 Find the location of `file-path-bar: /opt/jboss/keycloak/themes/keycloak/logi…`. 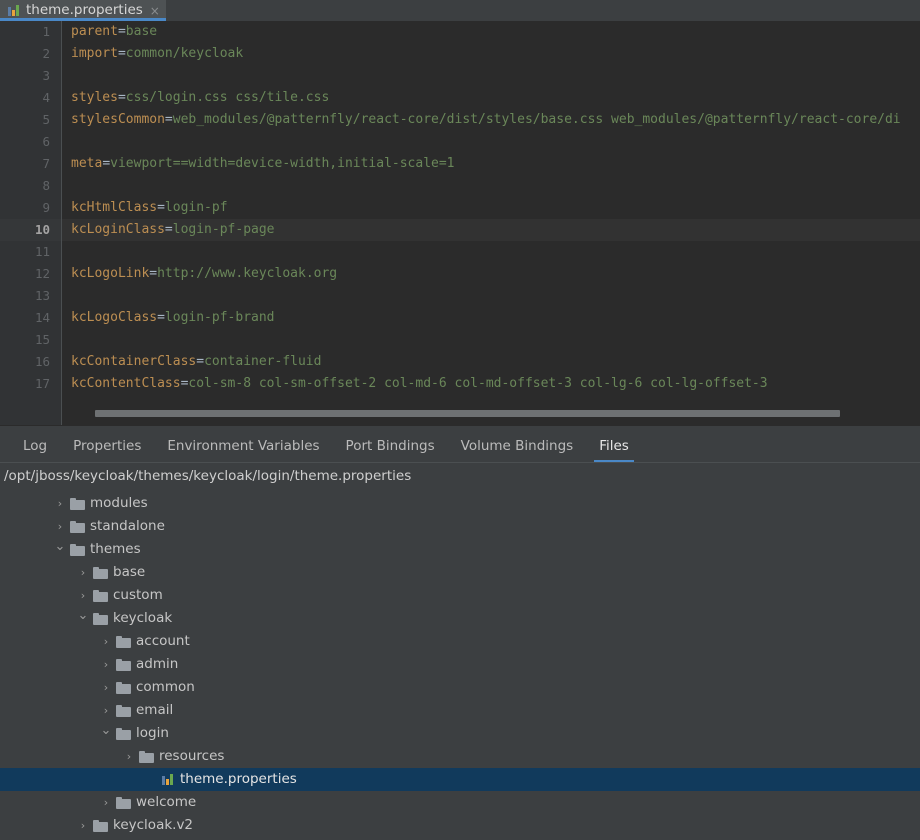

file-path-bar: /opt/jboss/keycloak/themes/keycloak/logi… is located at coordinates (460, 475).